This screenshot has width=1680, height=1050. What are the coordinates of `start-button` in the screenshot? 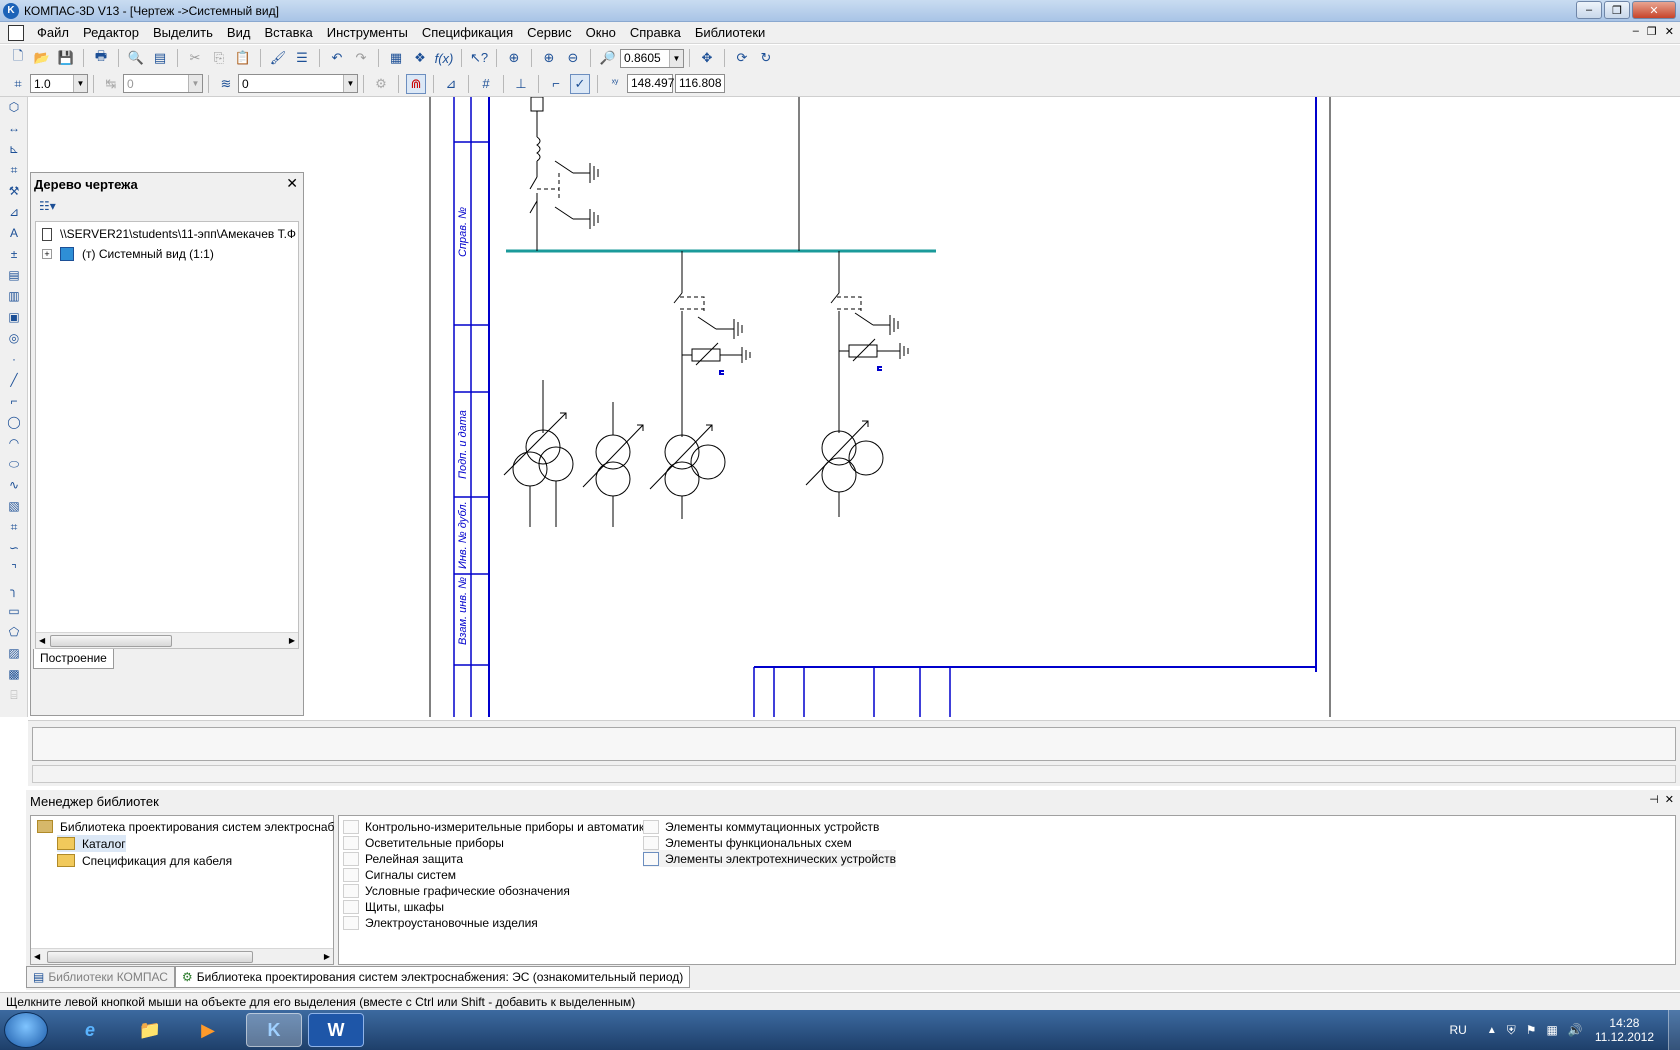 It's located at (26, 1030).